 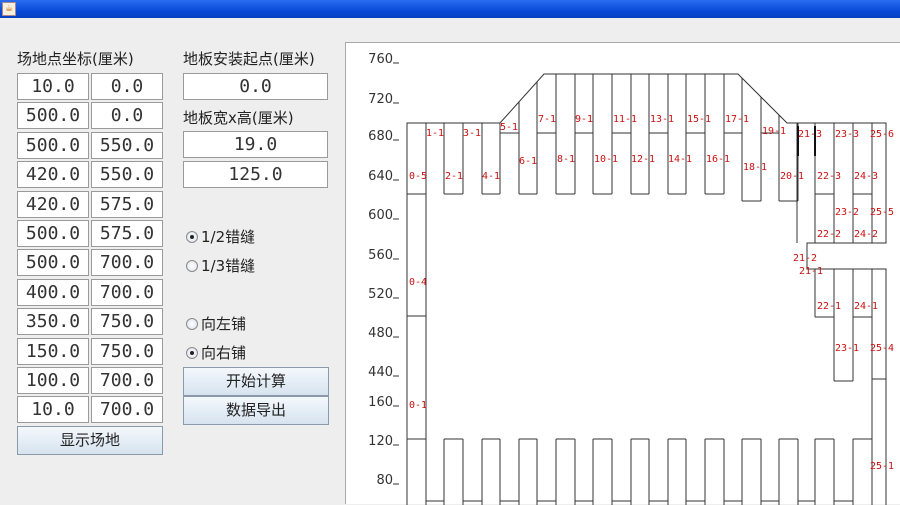 What do you see at coordinates (384, 480) in the screenshot?
I see `y-tick-label: 80` at bounding box center [384, 480].